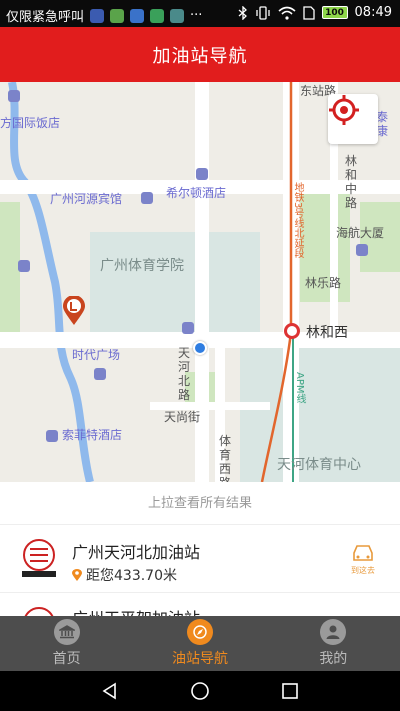 The width and height of the screenshot is (400, 711). Describe the element at coordinates (323, 283) in the screenshot. I see `road-label: 林乐路` at that location.